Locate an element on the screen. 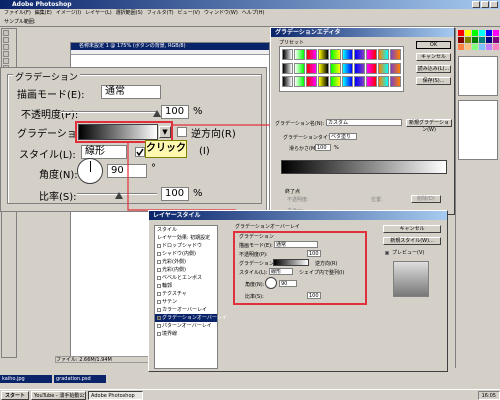  ls-style-select: 線形 is located at coordinates (281, 271).